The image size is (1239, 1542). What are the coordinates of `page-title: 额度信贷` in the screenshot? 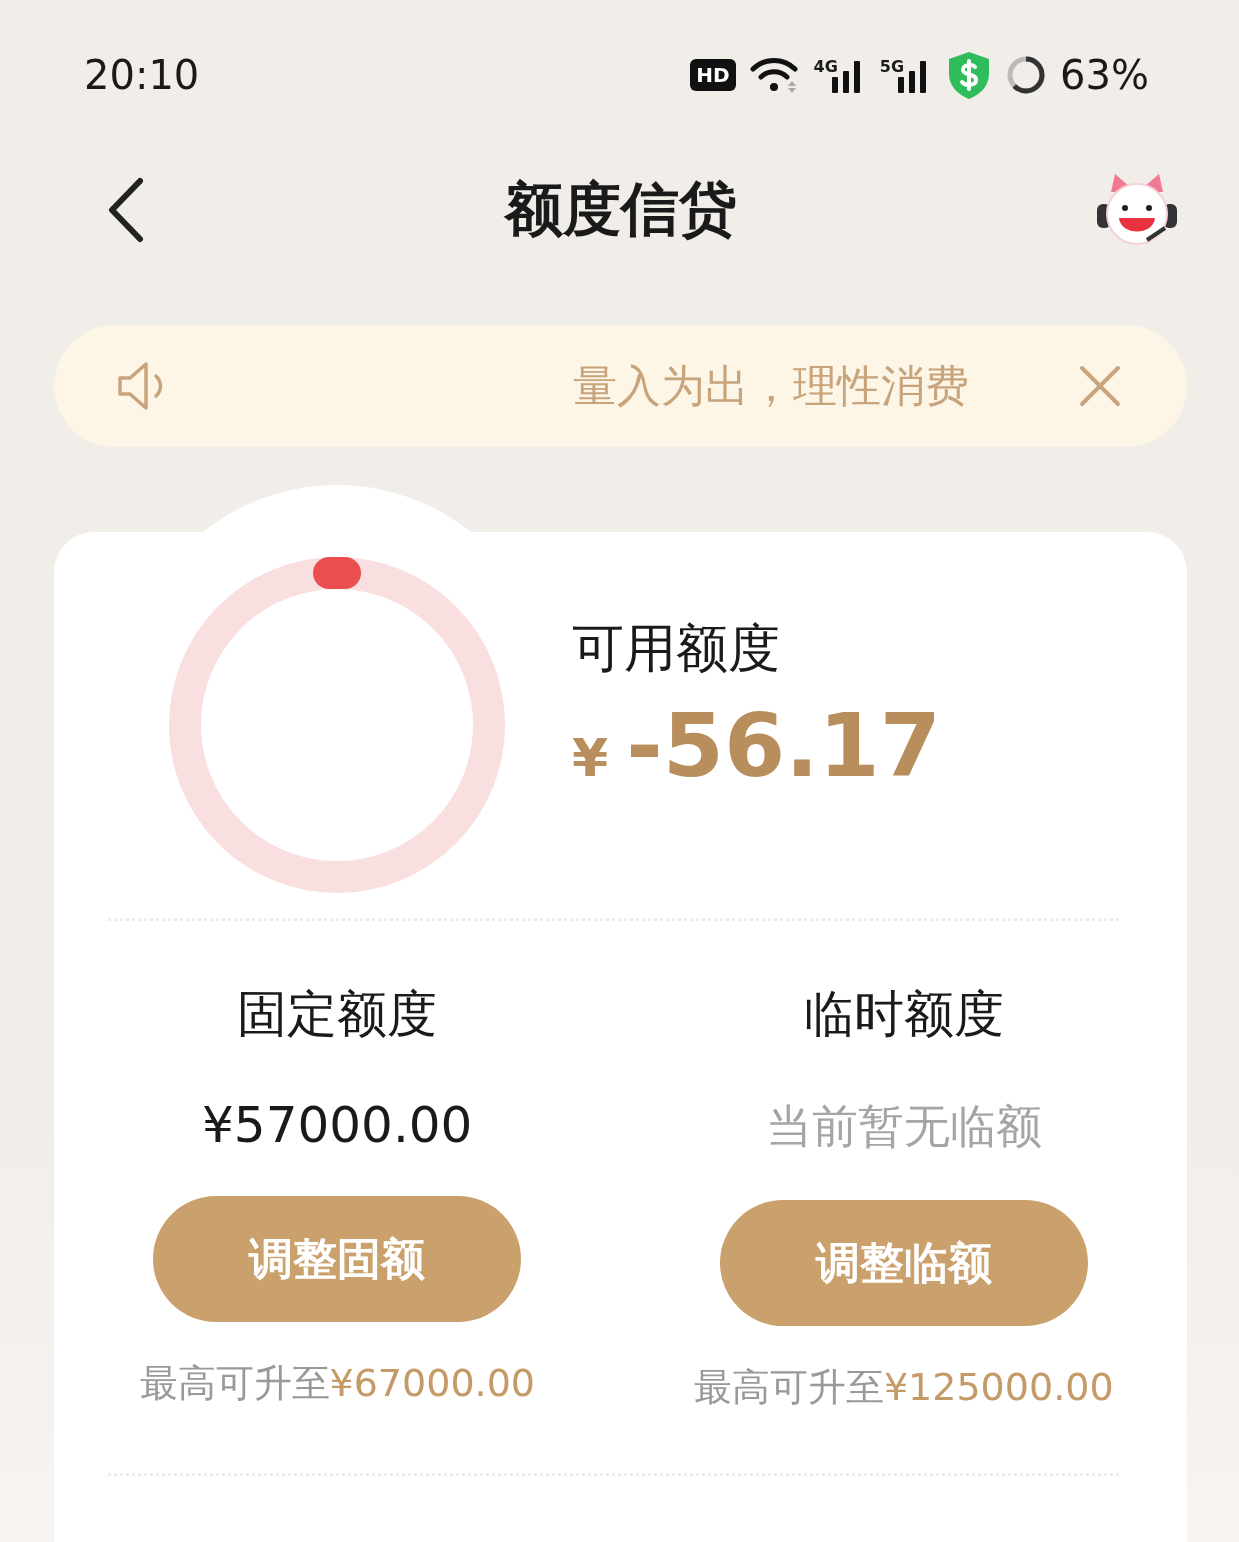 It's located at (620, 209).